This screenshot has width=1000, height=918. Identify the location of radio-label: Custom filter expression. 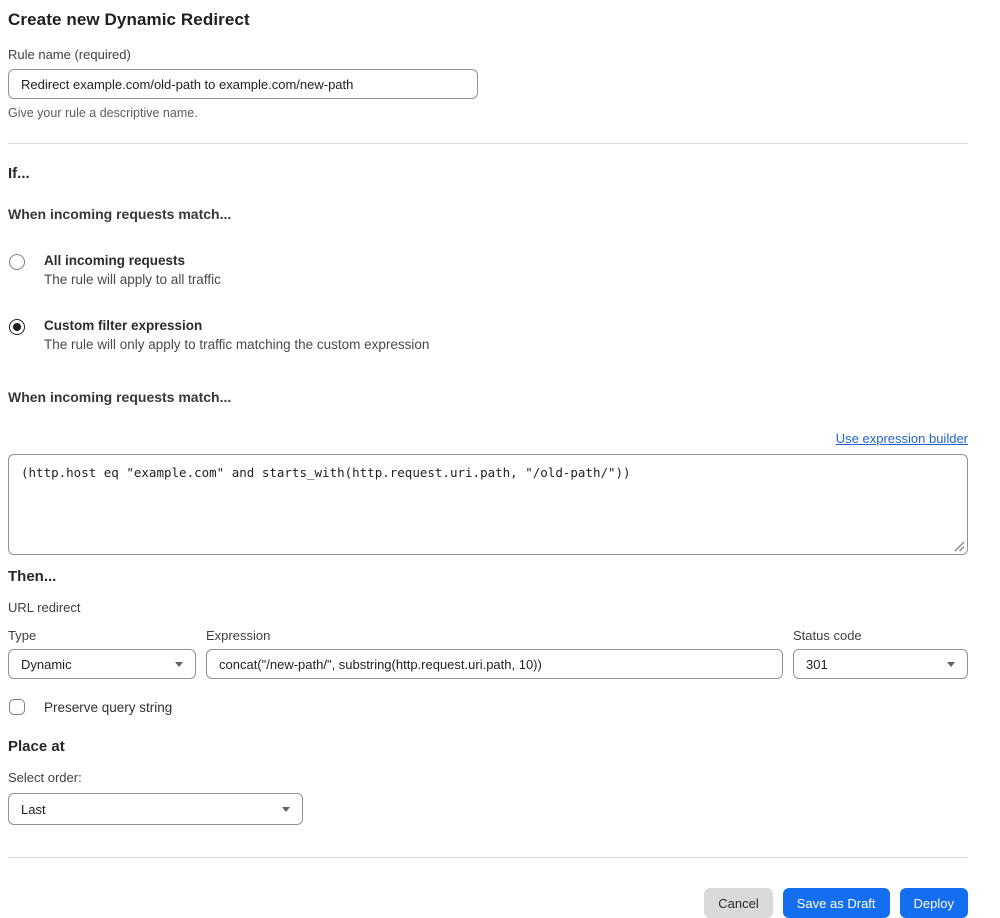
(236, 325).